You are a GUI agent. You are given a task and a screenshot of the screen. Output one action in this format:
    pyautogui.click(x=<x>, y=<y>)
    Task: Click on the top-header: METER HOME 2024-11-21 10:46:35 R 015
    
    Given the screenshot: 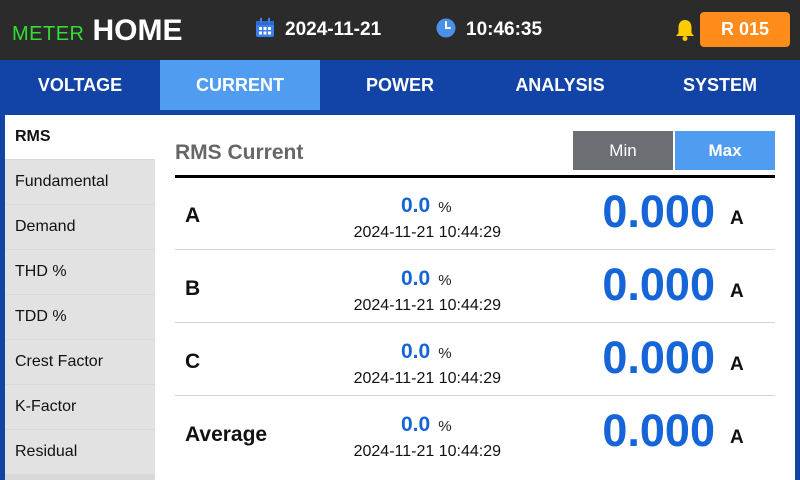 What is the action you would take?
    pyautogui.click(x=400, y=30)
    